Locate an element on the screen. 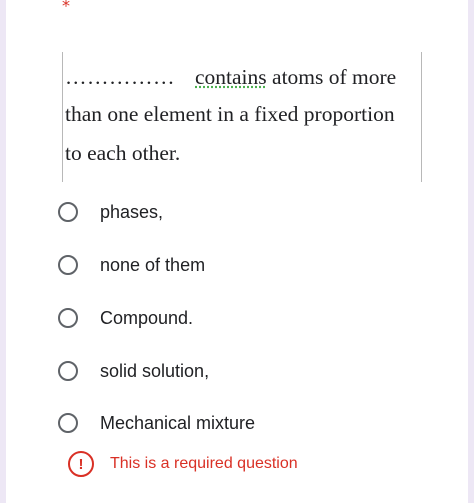  option-label: Mechanical mixture is located at coordinates (178, 422).